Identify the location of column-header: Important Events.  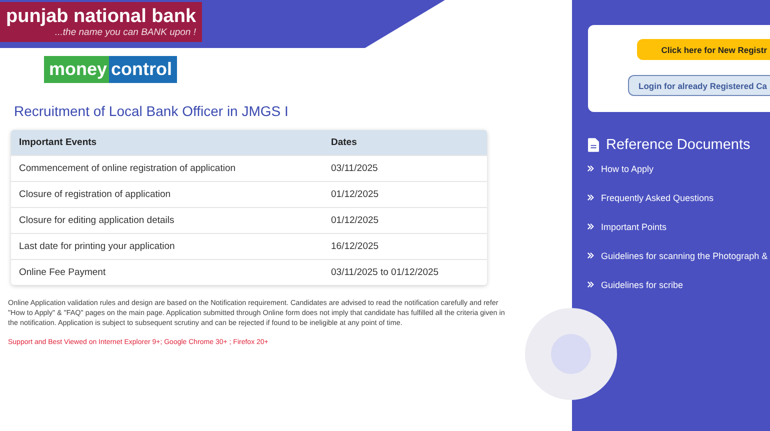
(58, 142).